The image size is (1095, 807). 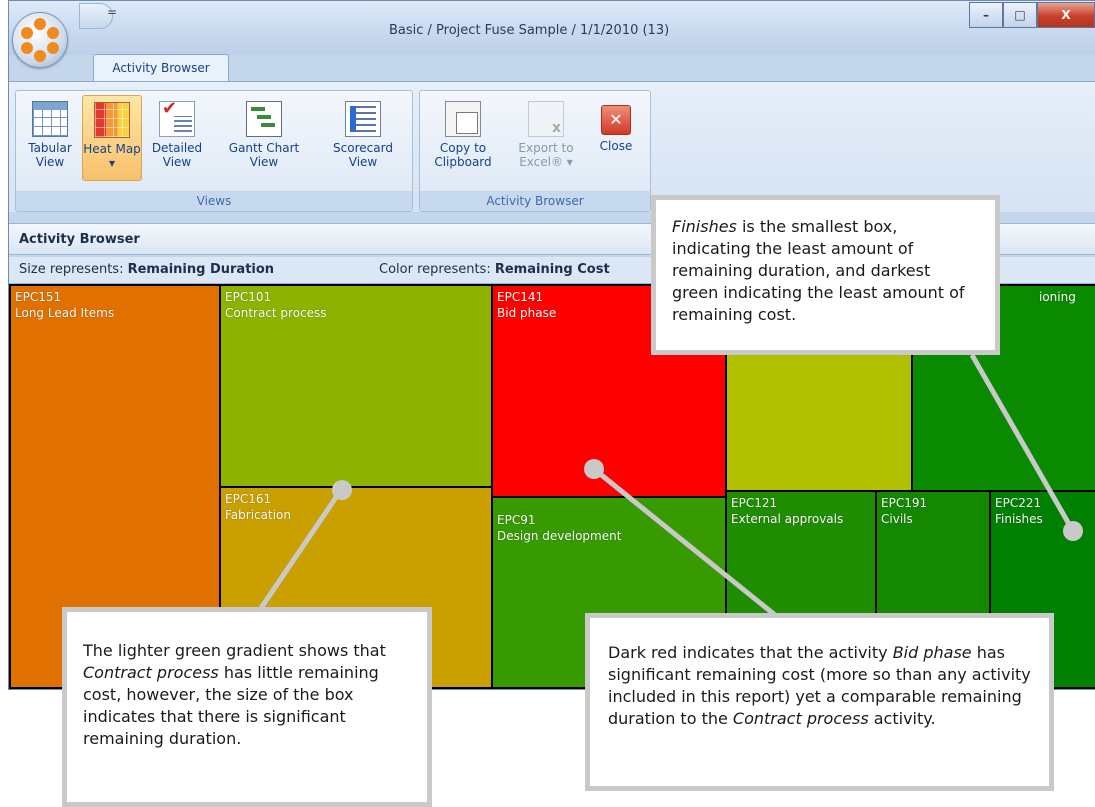 I want to click on copy-to-clipboard-label: Copy to Clipboard, so click(x=463, y=155).